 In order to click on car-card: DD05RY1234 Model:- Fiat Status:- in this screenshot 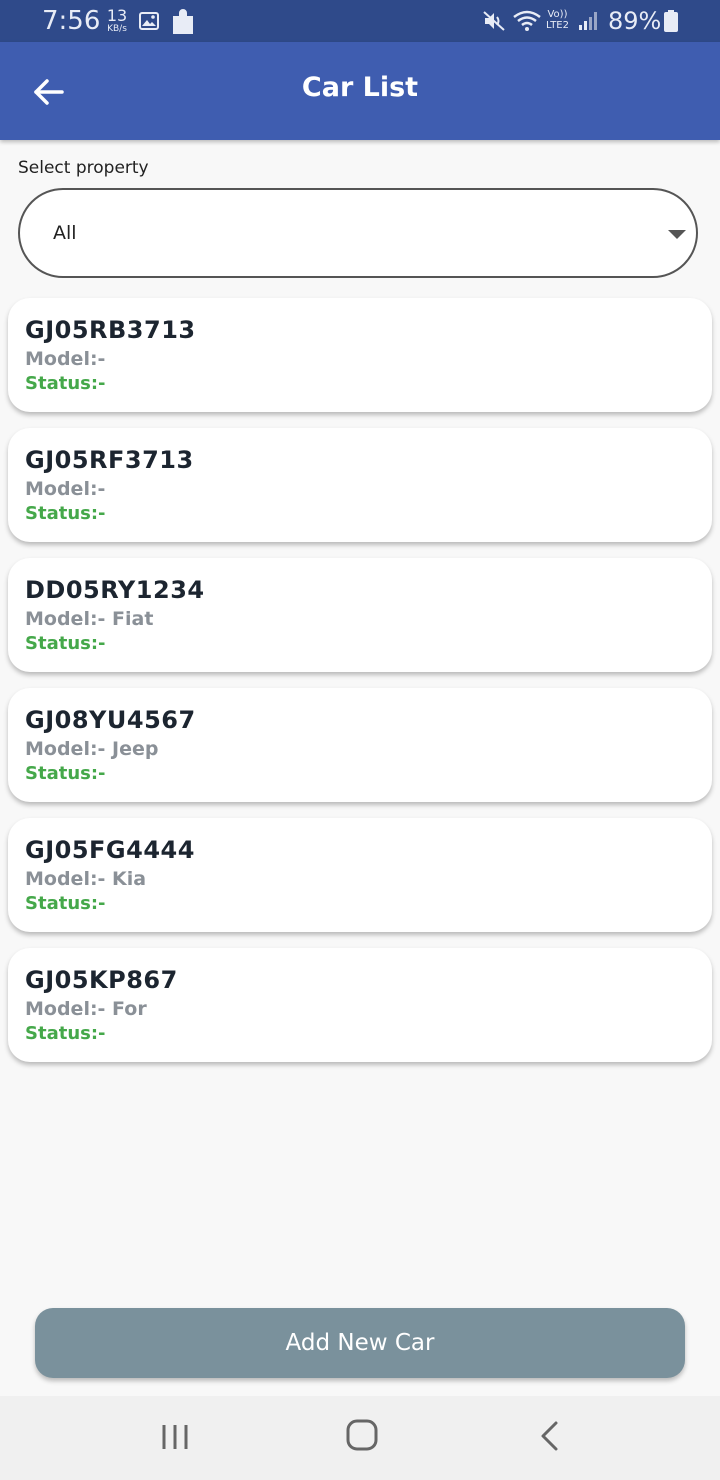, I will do `click(360, 615)`.